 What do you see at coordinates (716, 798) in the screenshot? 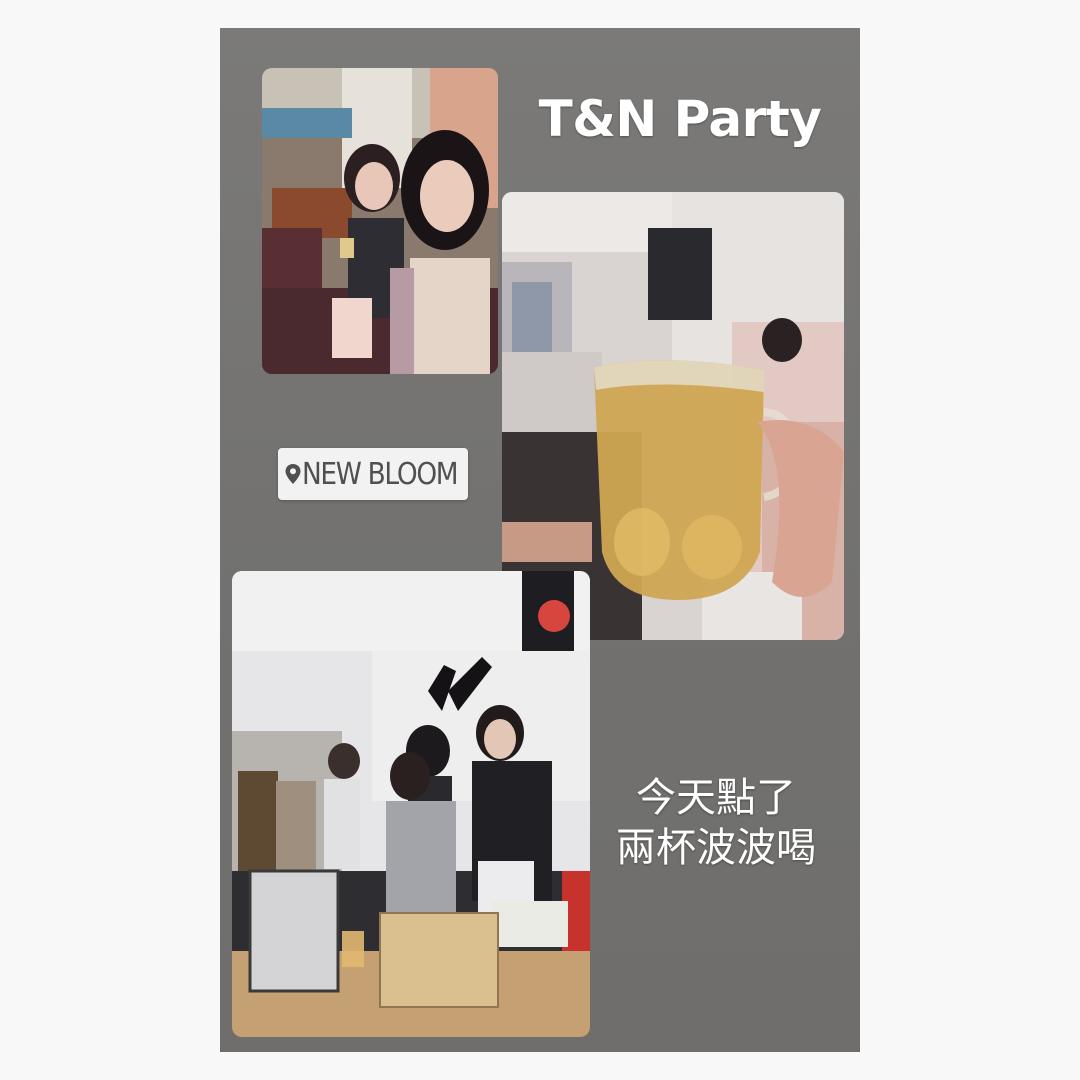
I see `caption-line-1: 今天點了` at bounding box center [716, 798].